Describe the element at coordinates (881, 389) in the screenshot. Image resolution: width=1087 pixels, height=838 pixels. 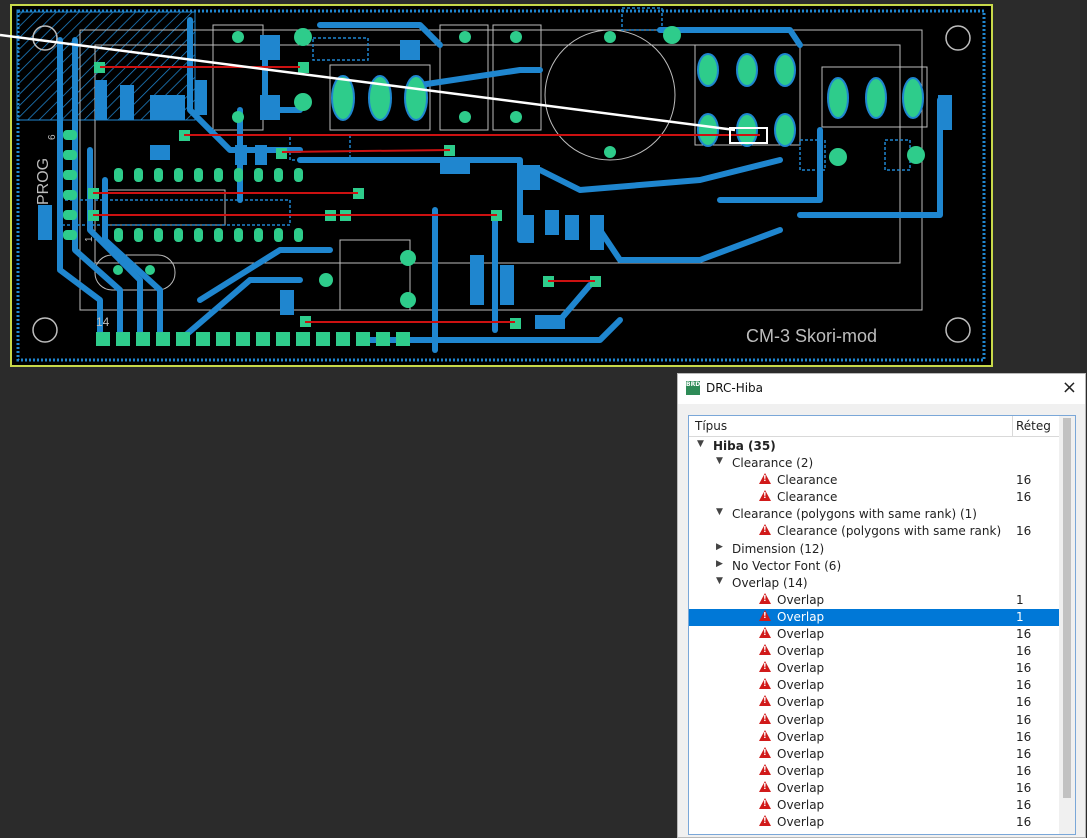
I see `dialog-titlebar: BRD DRC-Hiba ×` at that location.